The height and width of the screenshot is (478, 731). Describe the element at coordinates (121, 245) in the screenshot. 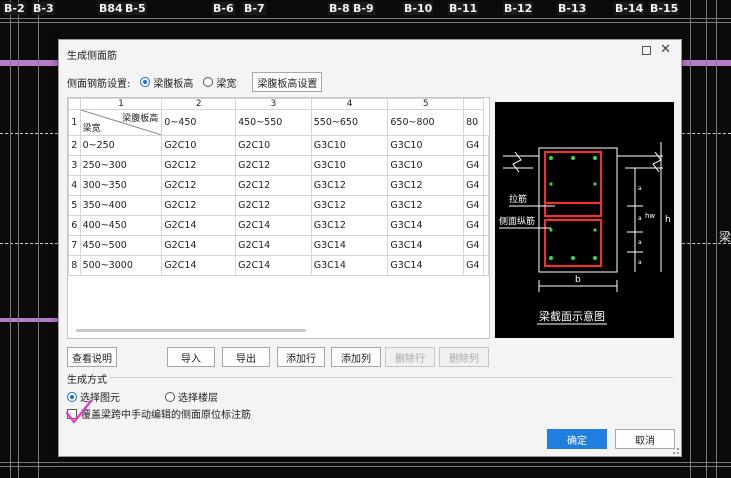

I see `table-cell: 450~500` at that location.